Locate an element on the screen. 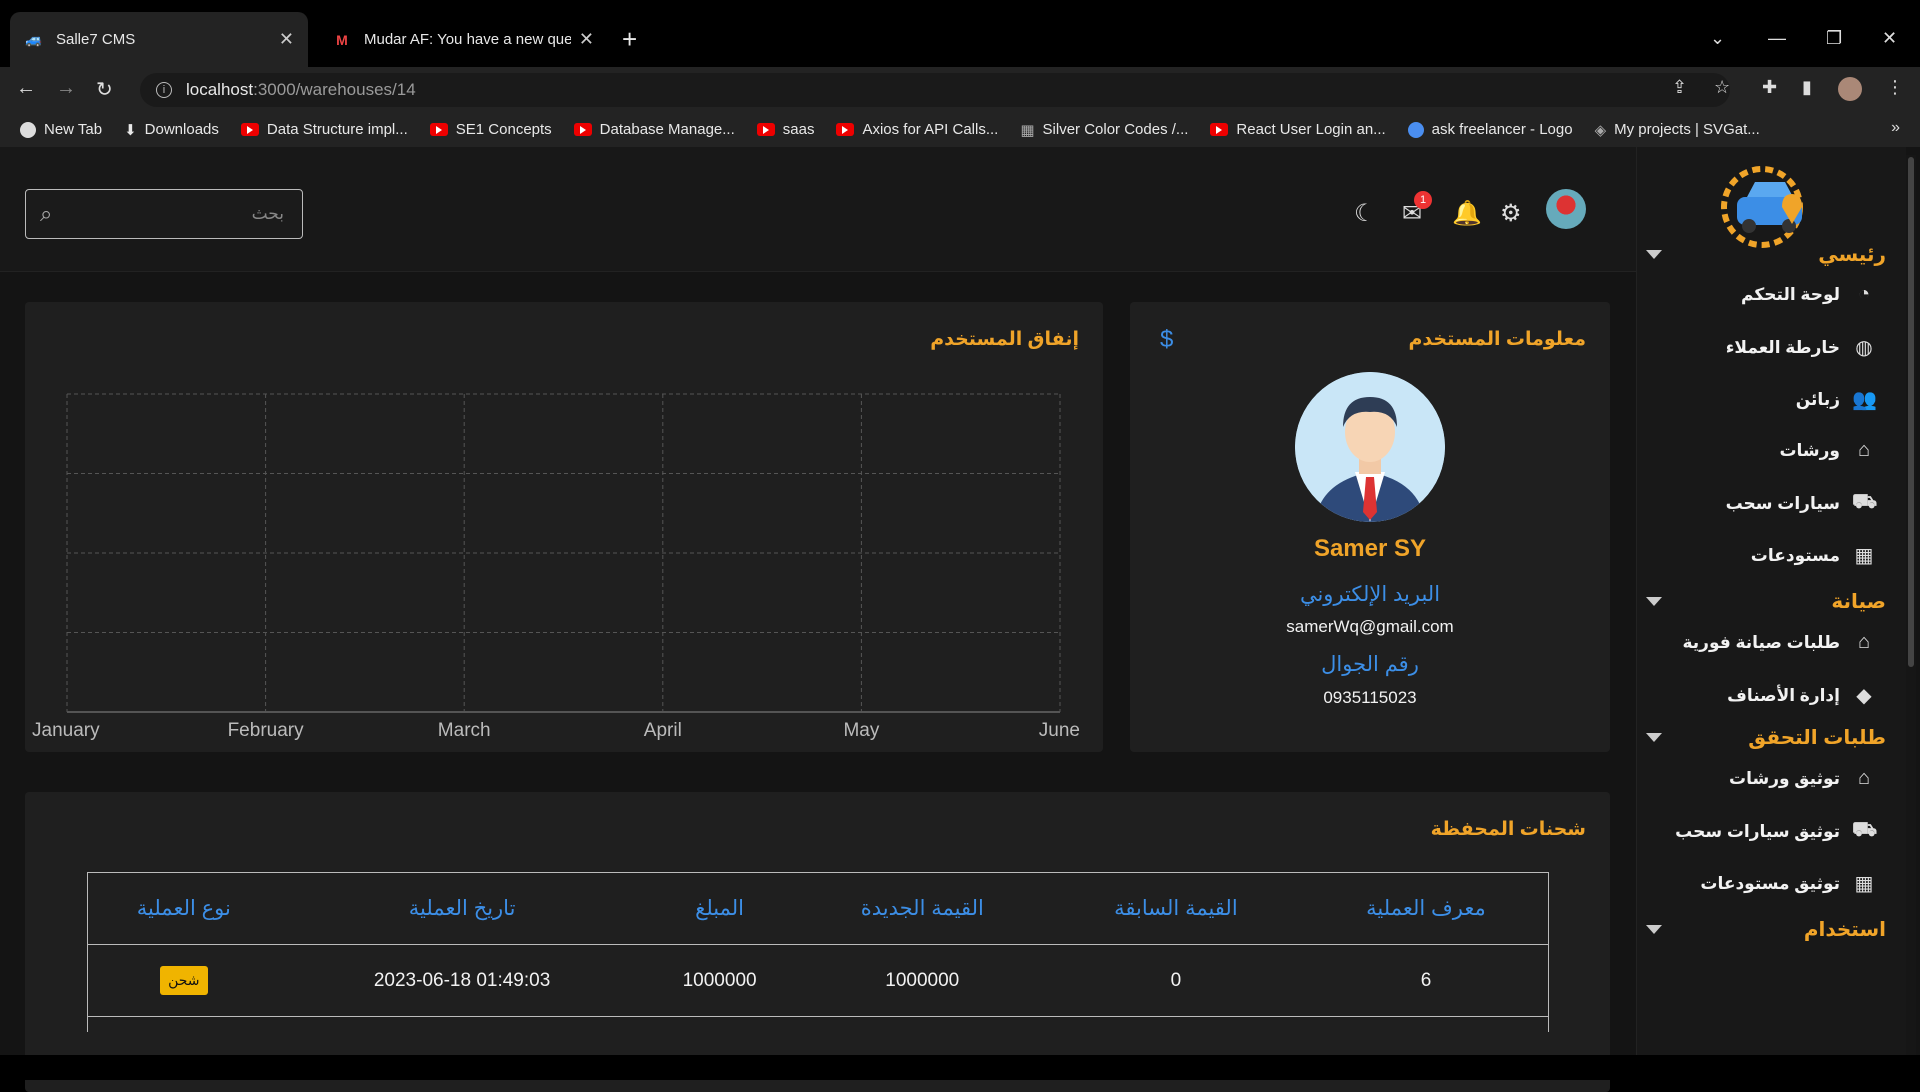 The height and width of the screenshot is (1092, 1920). tab-gmail: M Mudar AF: You have a new query ✕ is located at coordinates (463, 39).